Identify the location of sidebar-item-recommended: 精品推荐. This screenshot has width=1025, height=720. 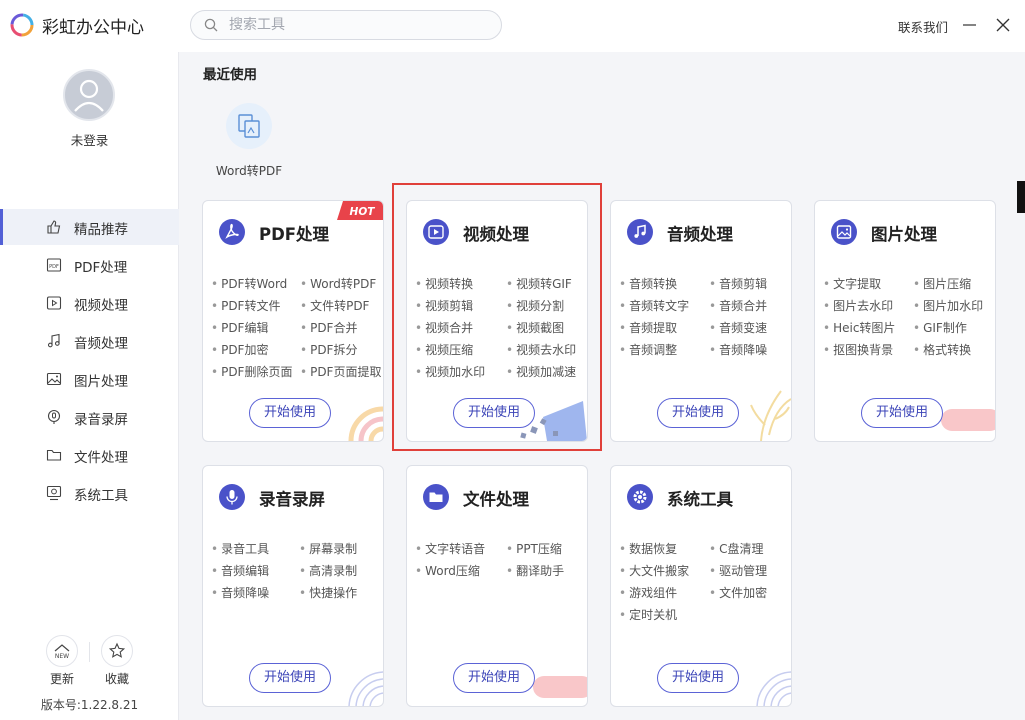
(89, 227).